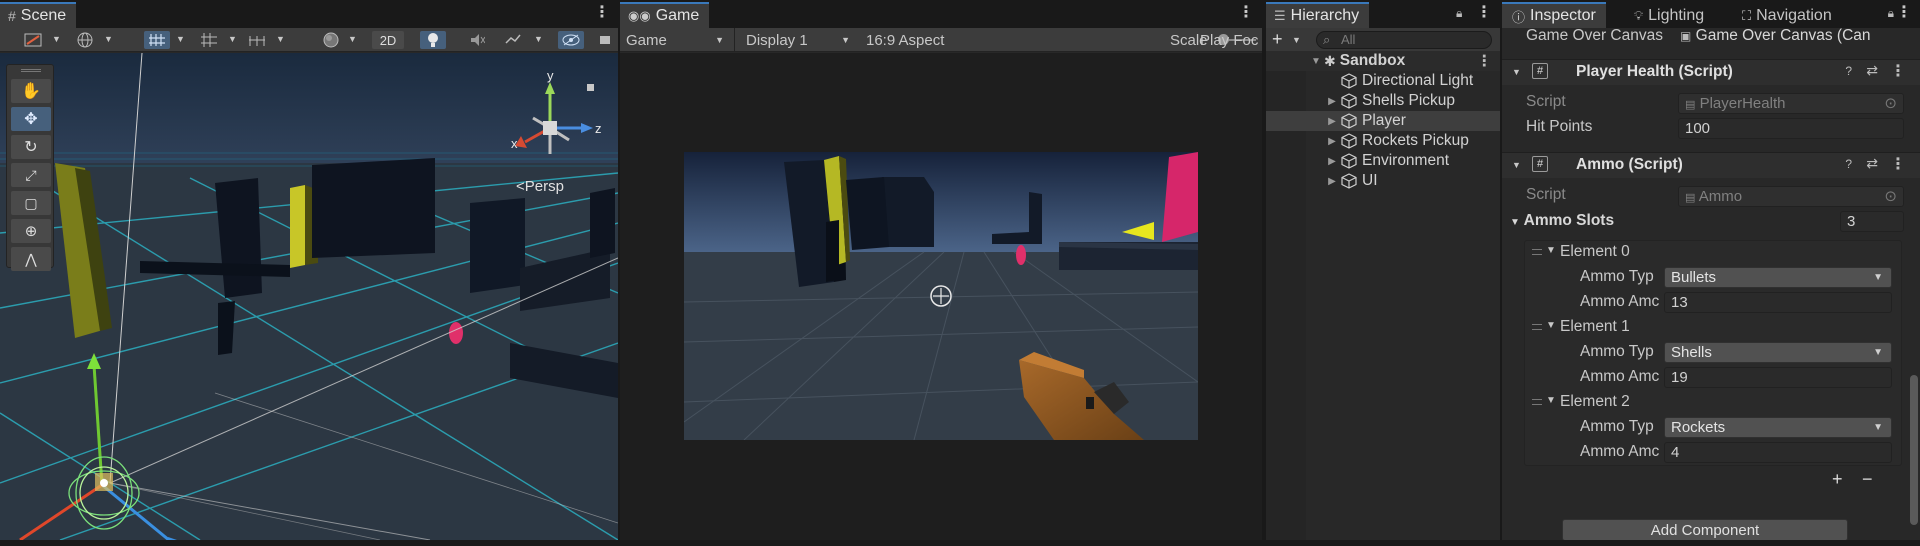  What do you see at coordinates (941, 296) in the screenshot?
I see `game-viewport` at bounding box center [941, 296].